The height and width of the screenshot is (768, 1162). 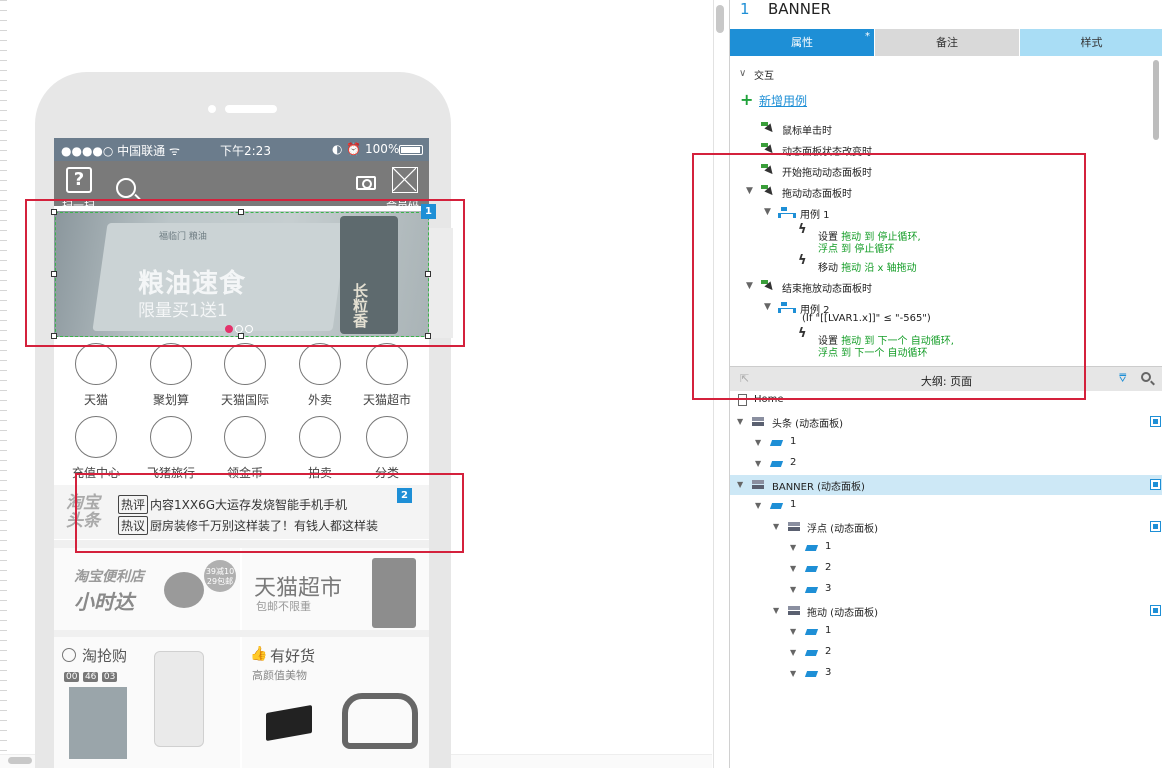 I want to click on good-finds-card: 👍 有好货 高颜值美物, so click(x=335, y=702).